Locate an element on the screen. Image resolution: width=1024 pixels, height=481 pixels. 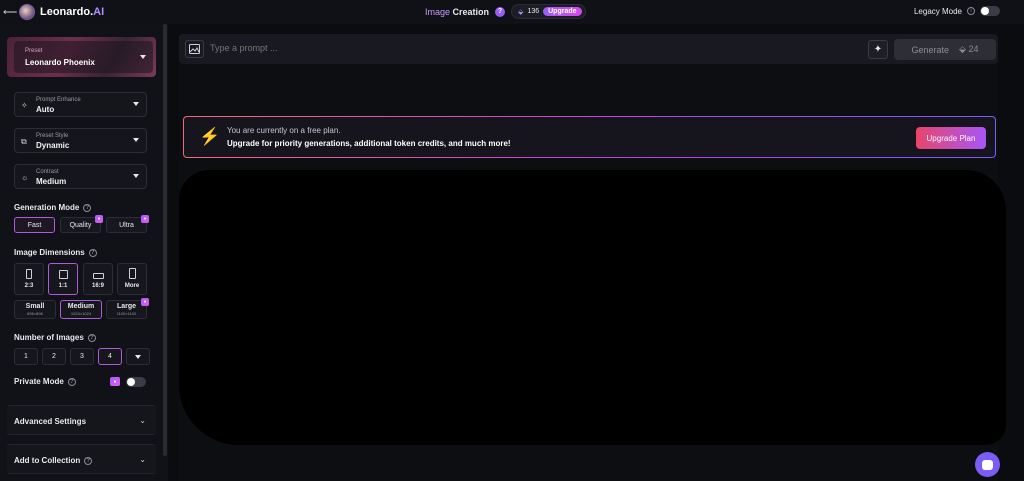
preset-selector: Preset Leonardo Phoenix is located at coordinates (81, 57).